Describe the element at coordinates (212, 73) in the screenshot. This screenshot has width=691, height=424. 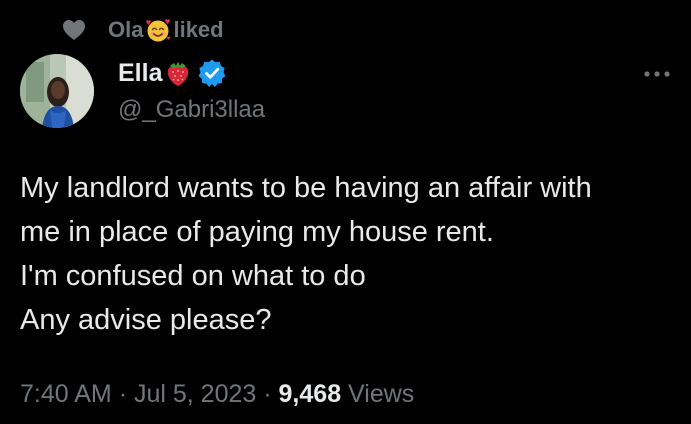
I see `verified-badge-icon` at that location.